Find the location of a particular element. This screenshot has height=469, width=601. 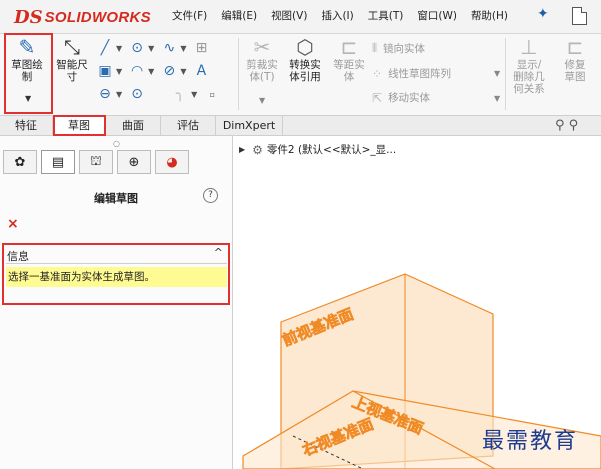

convert-icon: ⬡ is located at coordinates (305, 47).